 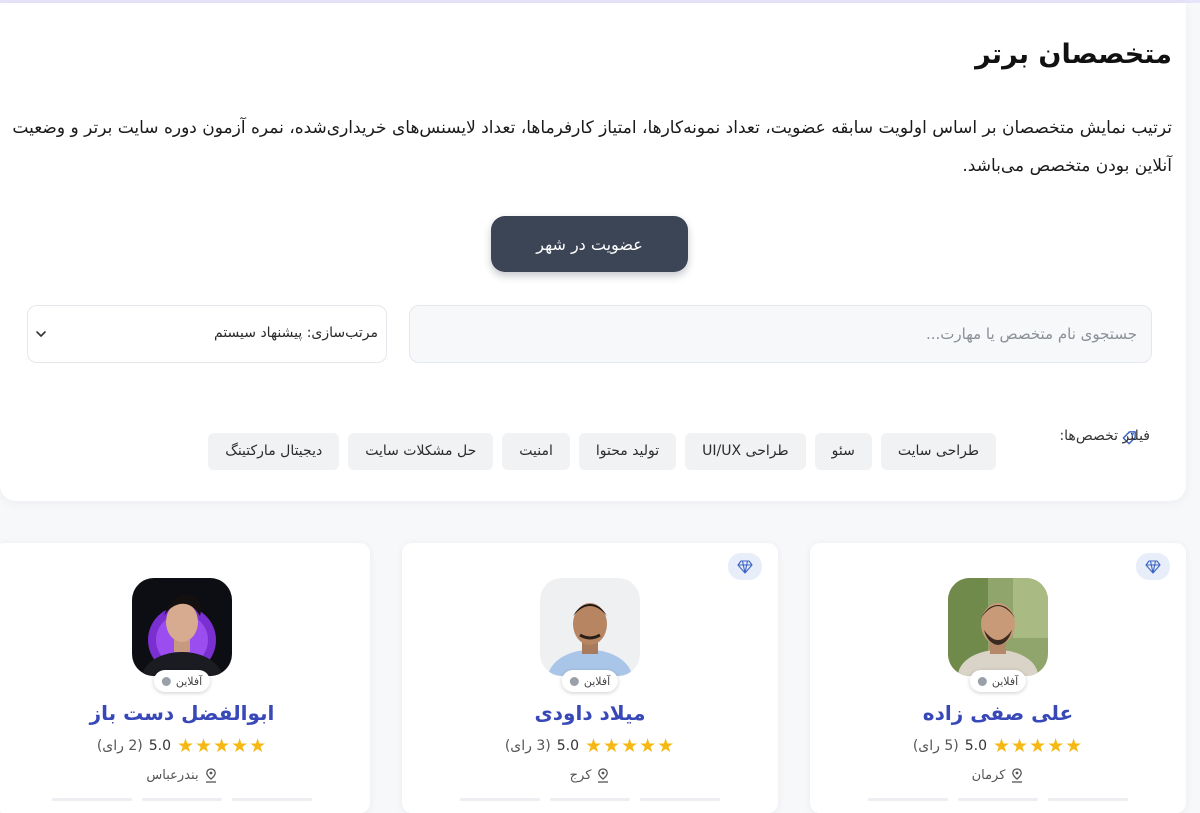 I want to click on expert-card: آفلاین میلاد داودی ★★★★★ 5.0 (3 رای) کرج, so click(x=590, y=678).